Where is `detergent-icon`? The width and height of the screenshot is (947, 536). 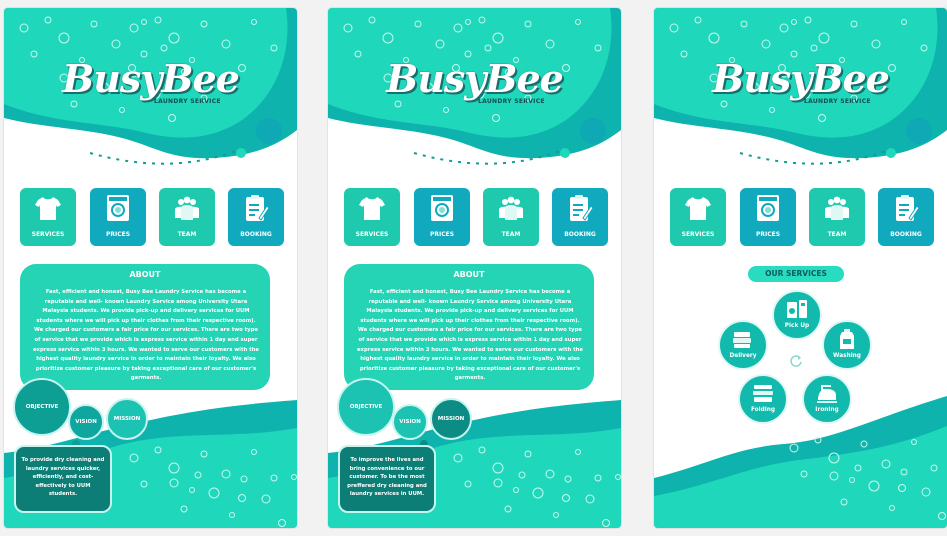 detergent-icon is located at coordinates (847, 339).